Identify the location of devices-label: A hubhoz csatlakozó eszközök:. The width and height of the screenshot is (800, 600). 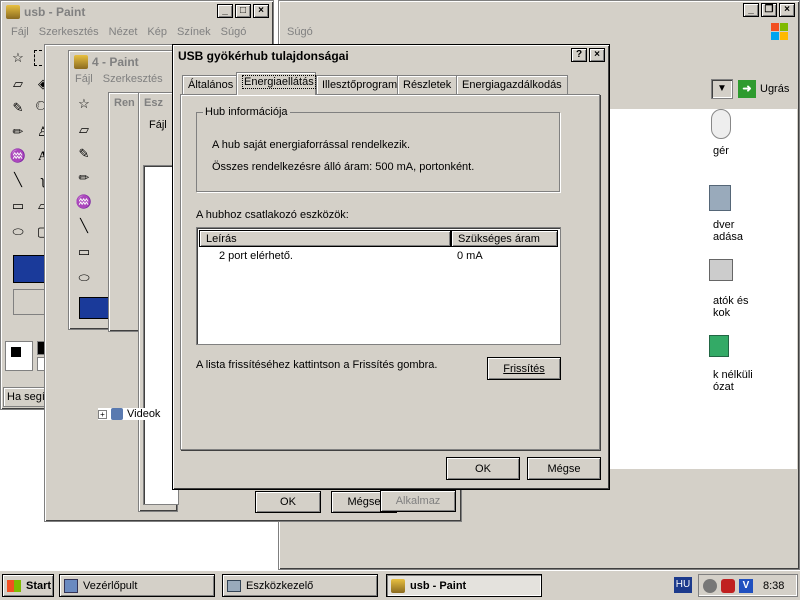
(272, 215).